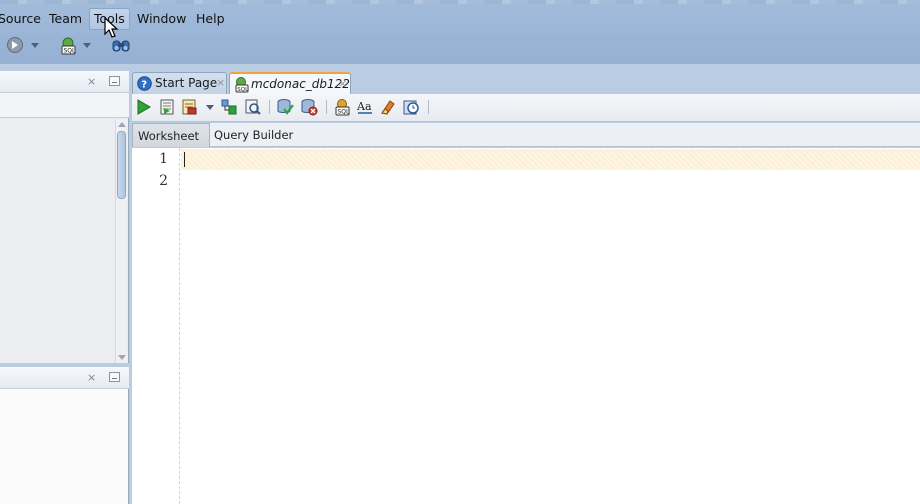  I want to click on line-number: 1, so click(163, 159).